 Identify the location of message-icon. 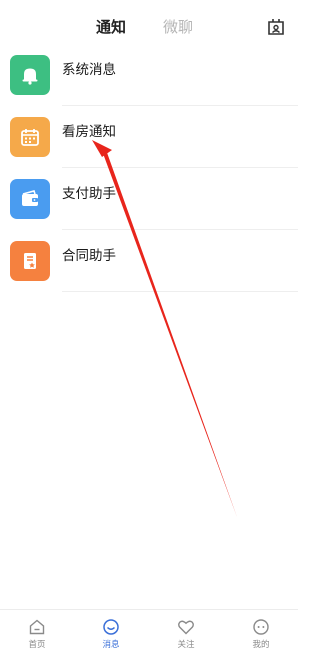
(111, 627).